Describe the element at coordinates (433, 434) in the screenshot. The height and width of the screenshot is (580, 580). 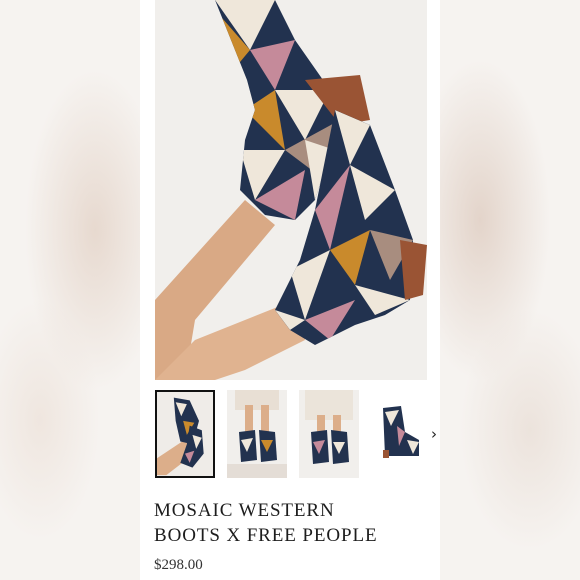
I see `chevron-right-icon: ›` at that location.